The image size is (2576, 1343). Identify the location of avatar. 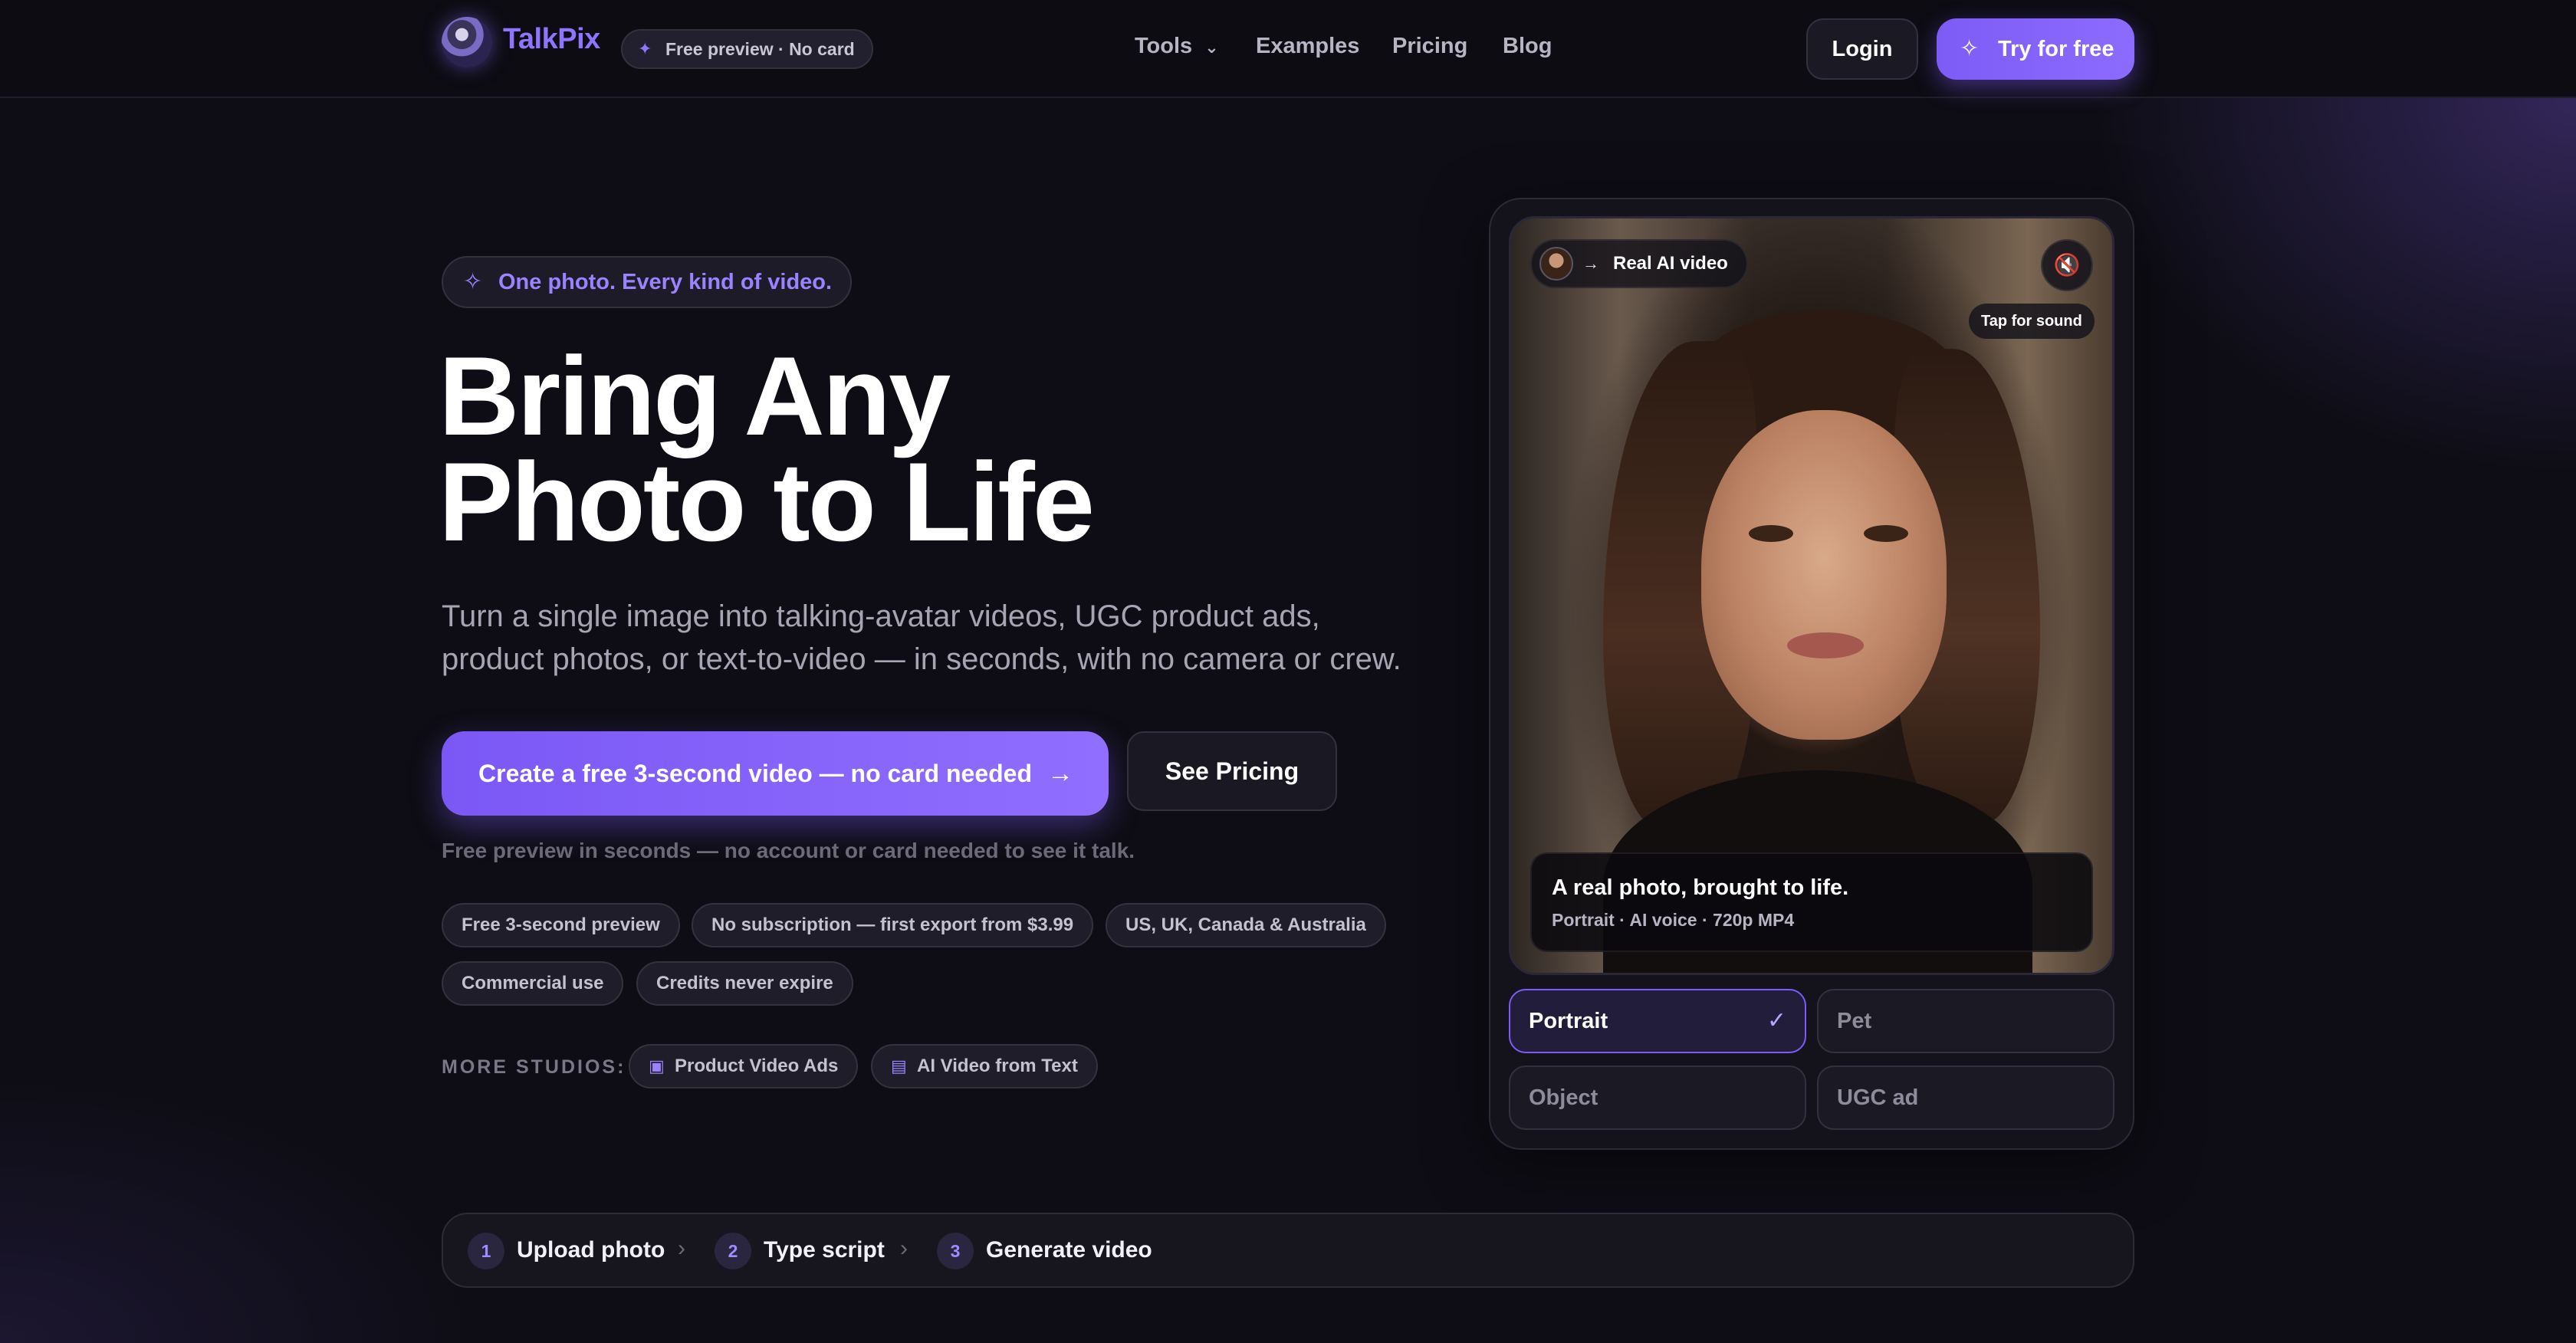
(1556, 264).